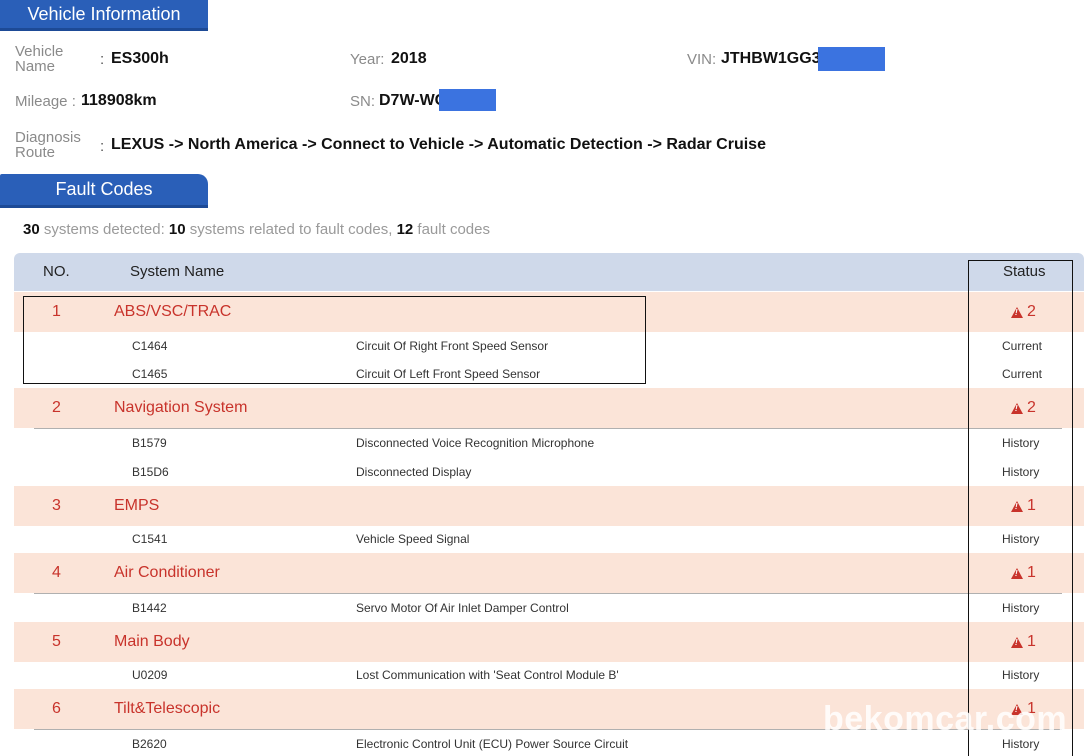 The height and width of the screenshot is (756, 1085). I want to click on related-systems-count: 10, so click(177, 229).